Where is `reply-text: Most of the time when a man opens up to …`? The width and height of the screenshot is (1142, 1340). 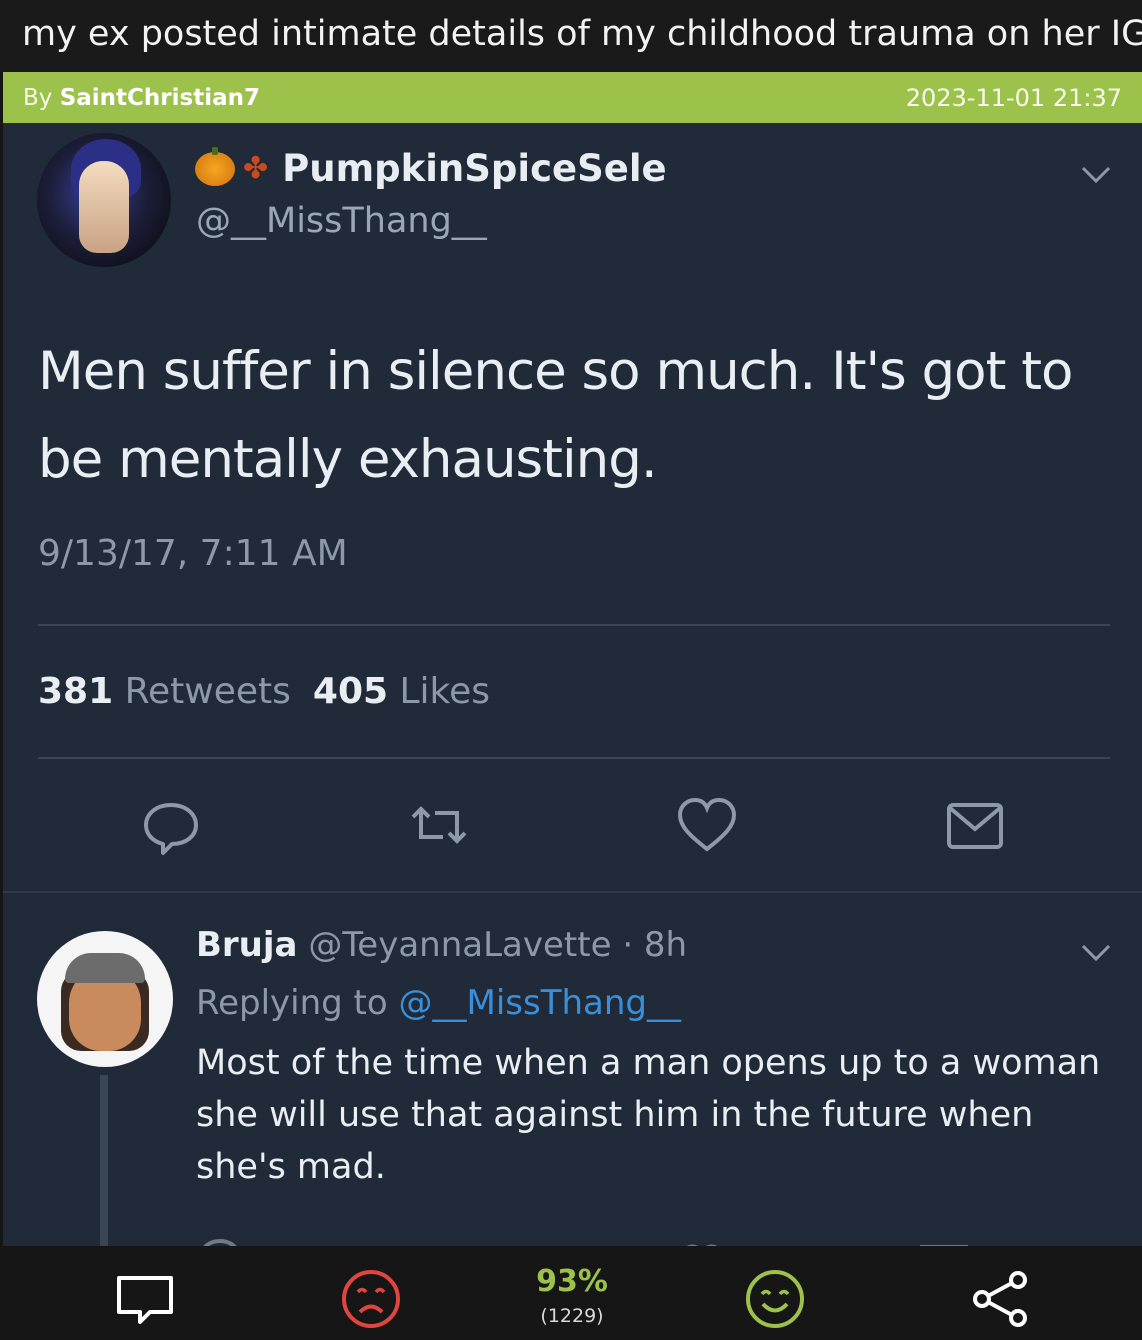
reply-text: Most of the time when a man opens up to … is located at coordinates (648, 1115).